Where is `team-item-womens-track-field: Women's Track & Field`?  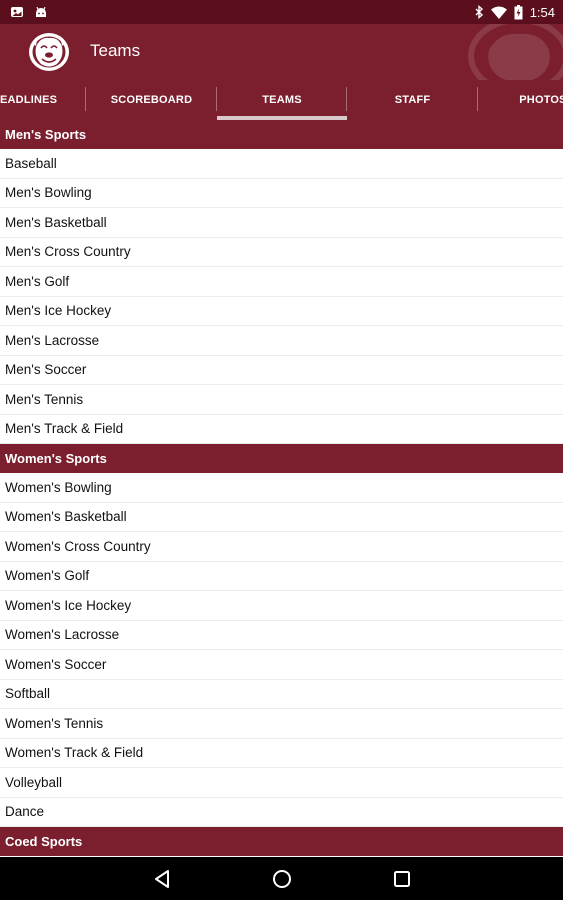 team-item-womens-track-field: Women's Track & Field is located at coordinates (281, 753).